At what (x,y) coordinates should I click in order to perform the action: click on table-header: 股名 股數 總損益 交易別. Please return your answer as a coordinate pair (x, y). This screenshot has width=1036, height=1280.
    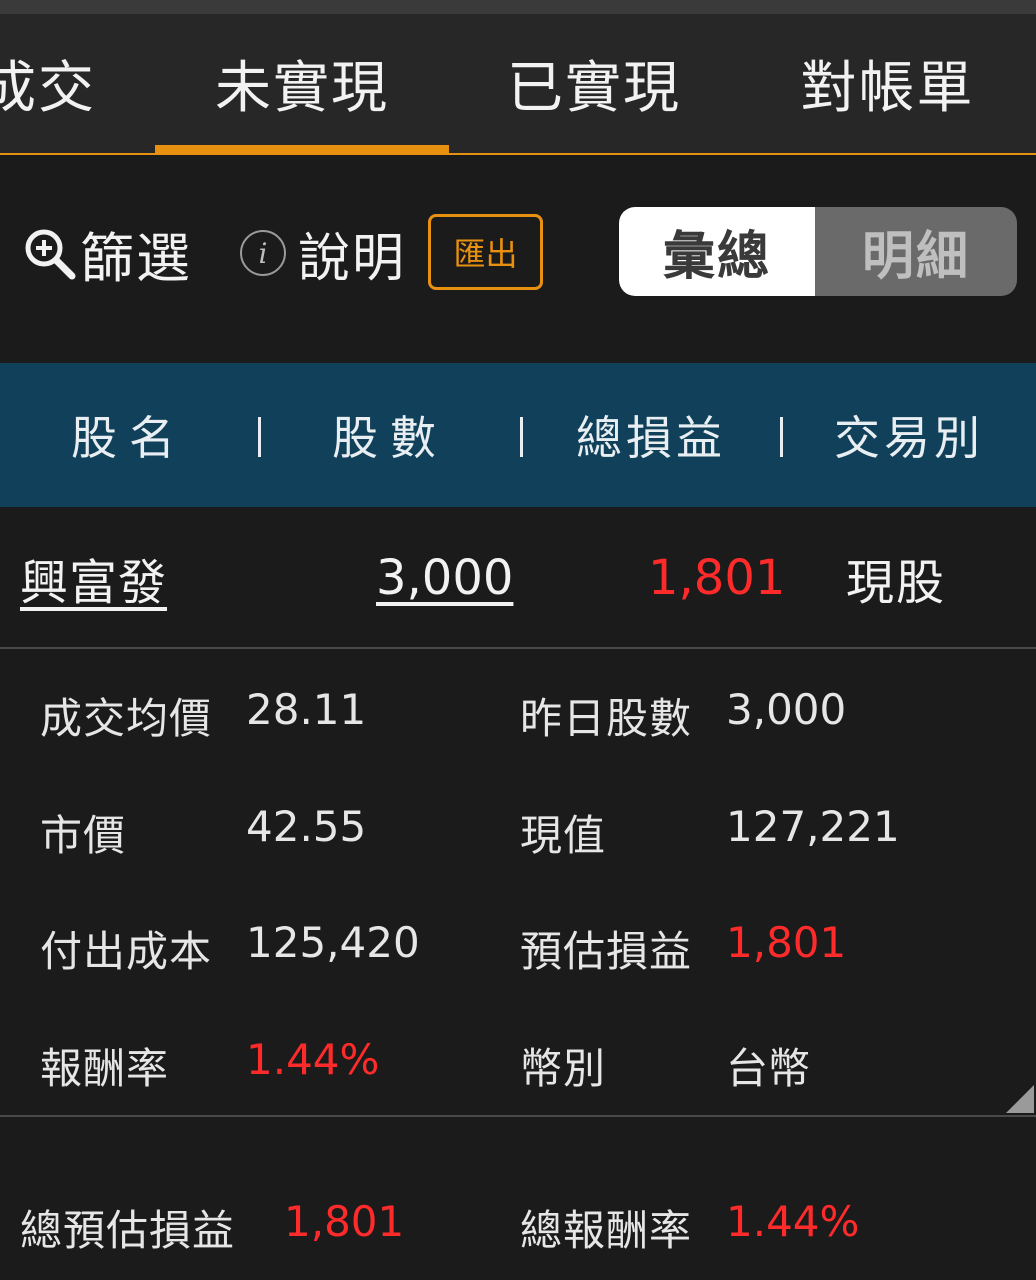
    Looking at the image, I should click on (518, 435).